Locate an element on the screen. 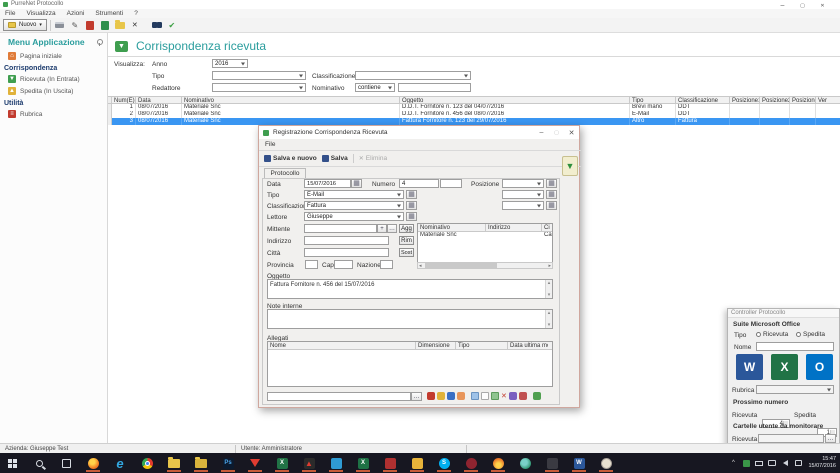 The width and height of the screenshot is (840, 473). remove-attachment-icon: ✕ is located at coordinates (504, 396).